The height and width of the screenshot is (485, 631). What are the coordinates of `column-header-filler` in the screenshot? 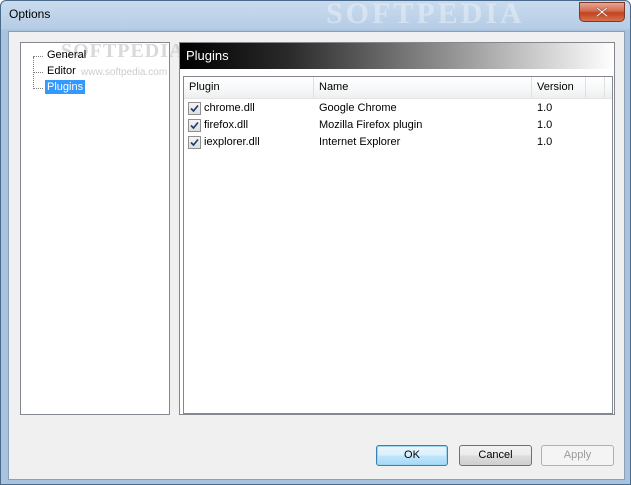 It's located at (595, 87).